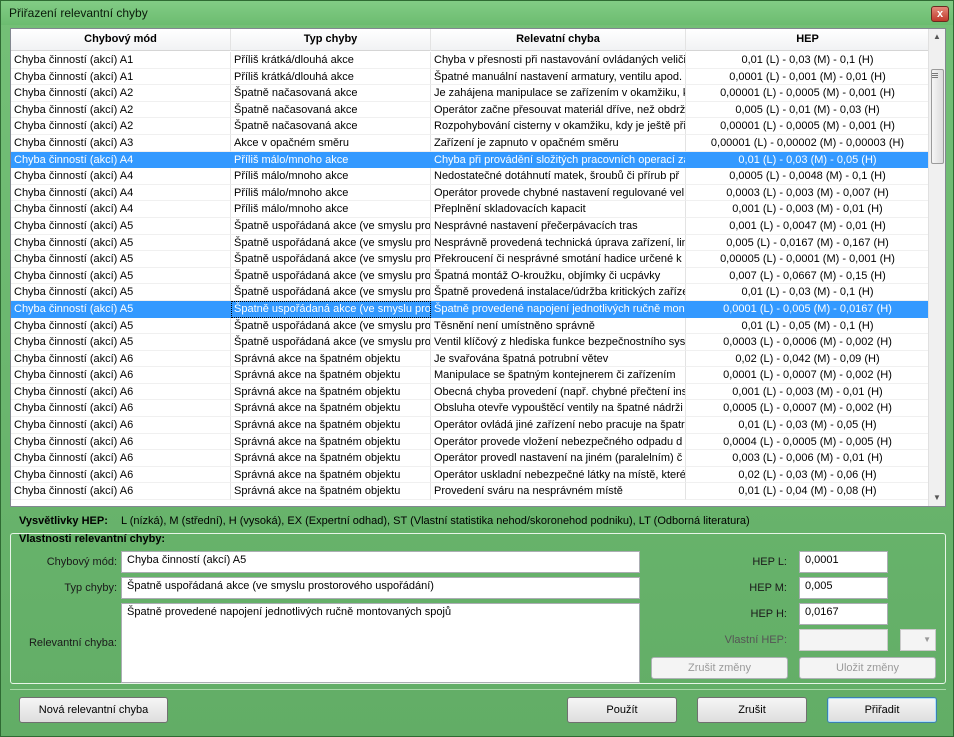 The width and height of the screenshot is (954, 737). I want to click on new-relevant-error-button: Nová relevantní chyba, so click(93, 710).